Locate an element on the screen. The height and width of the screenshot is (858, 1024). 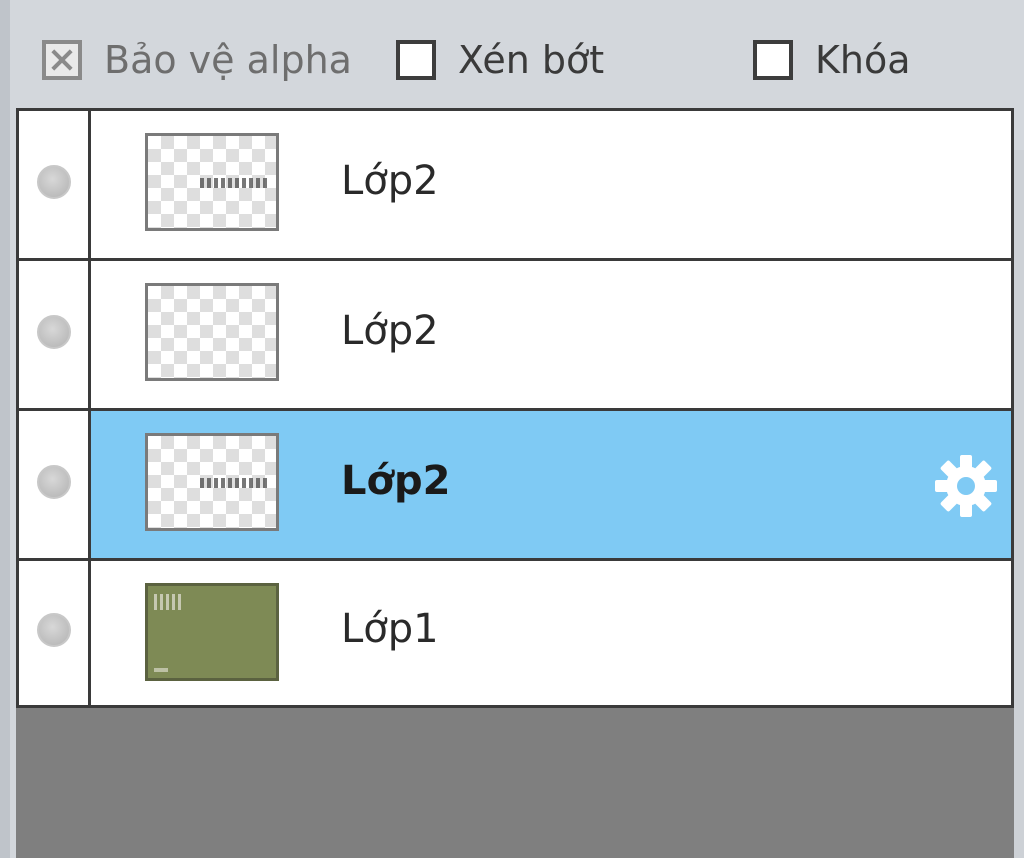
layer-options-bar: Bảo vệ alpha Xén bớt Khóa is located at coordinates (512, 54).